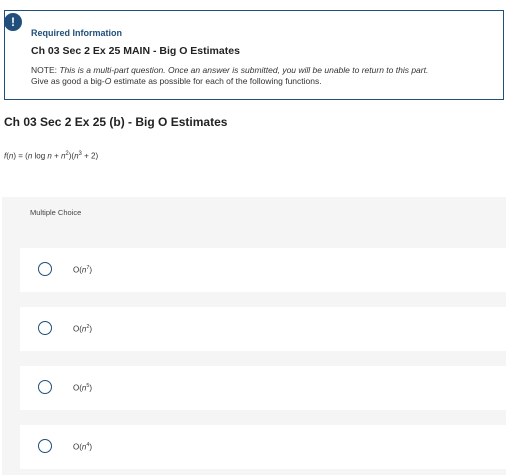 This screenshot has width=506, height=475. I want to click on formula-tail: + 2), so click(90, 156).